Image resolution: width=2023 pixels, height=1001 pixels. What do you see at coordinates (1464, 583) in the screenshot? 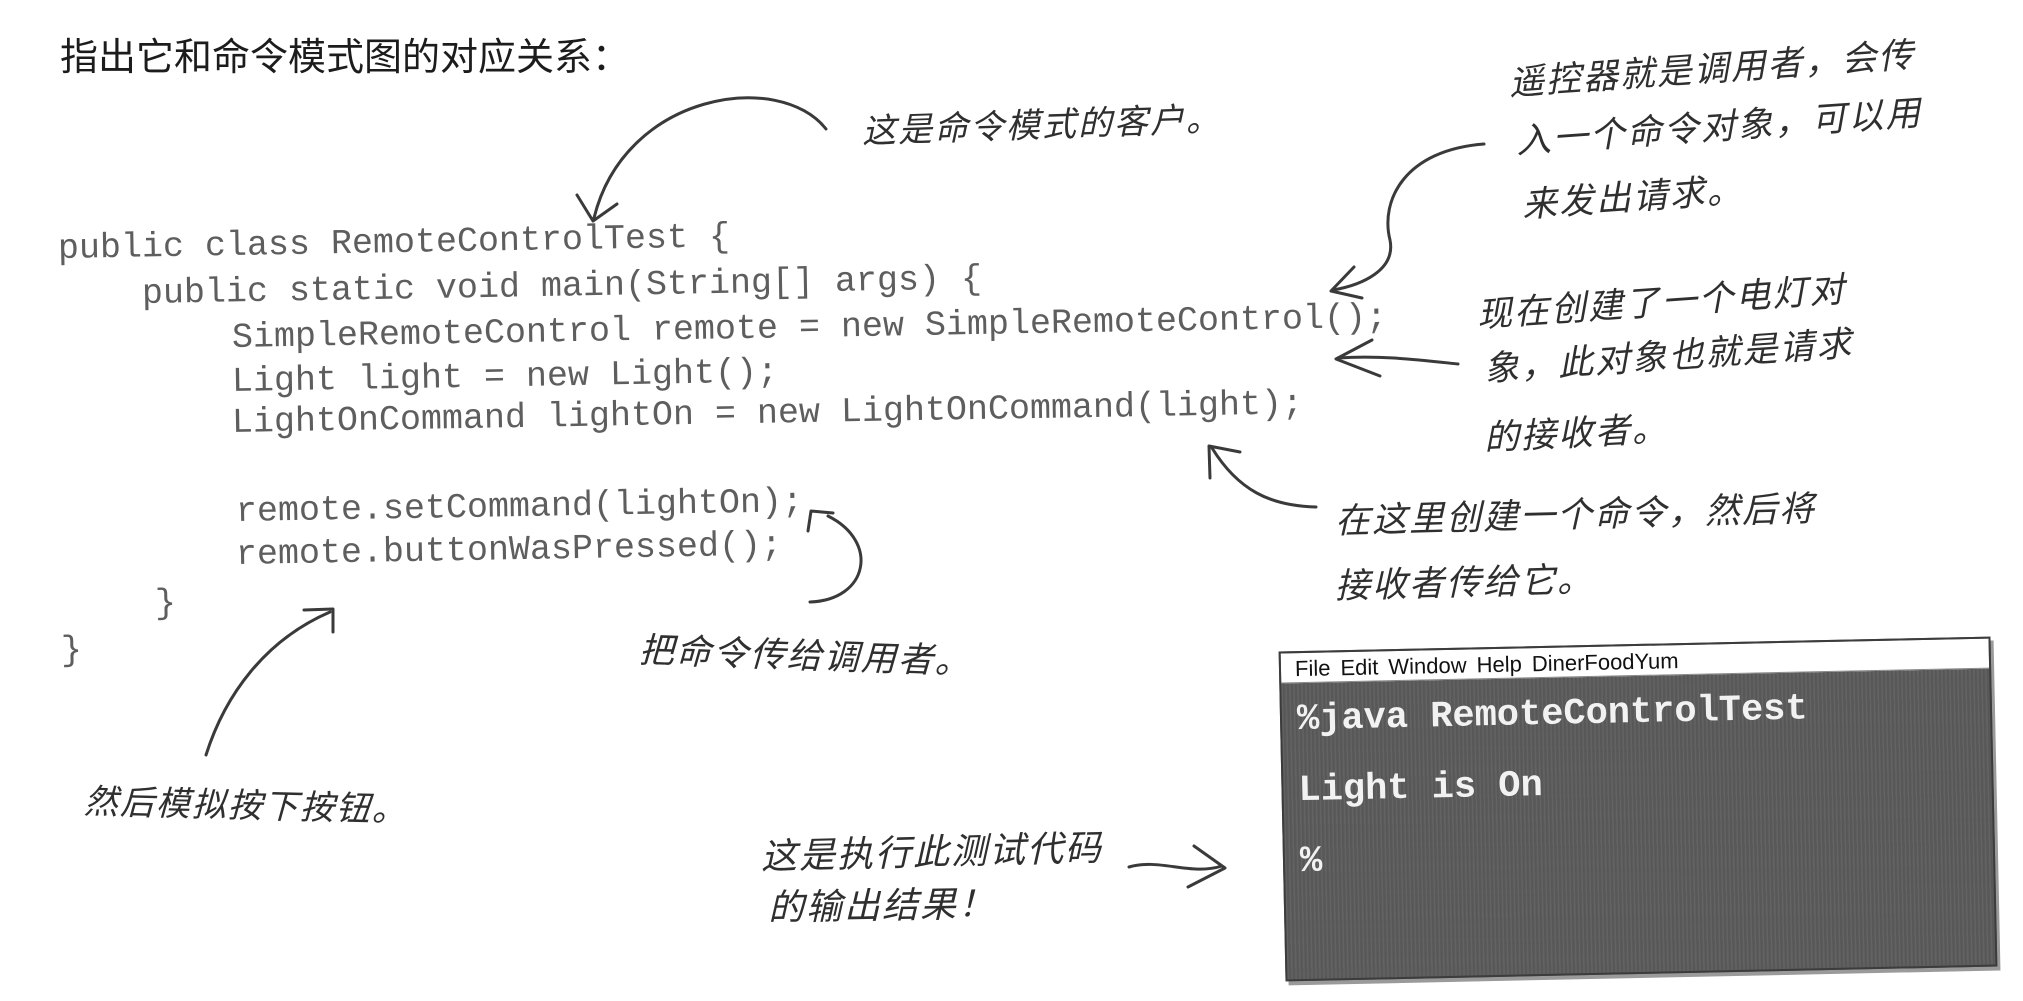
I see `annotation-command-line: 接收者传给它。` at bounding box center [1464, 583].